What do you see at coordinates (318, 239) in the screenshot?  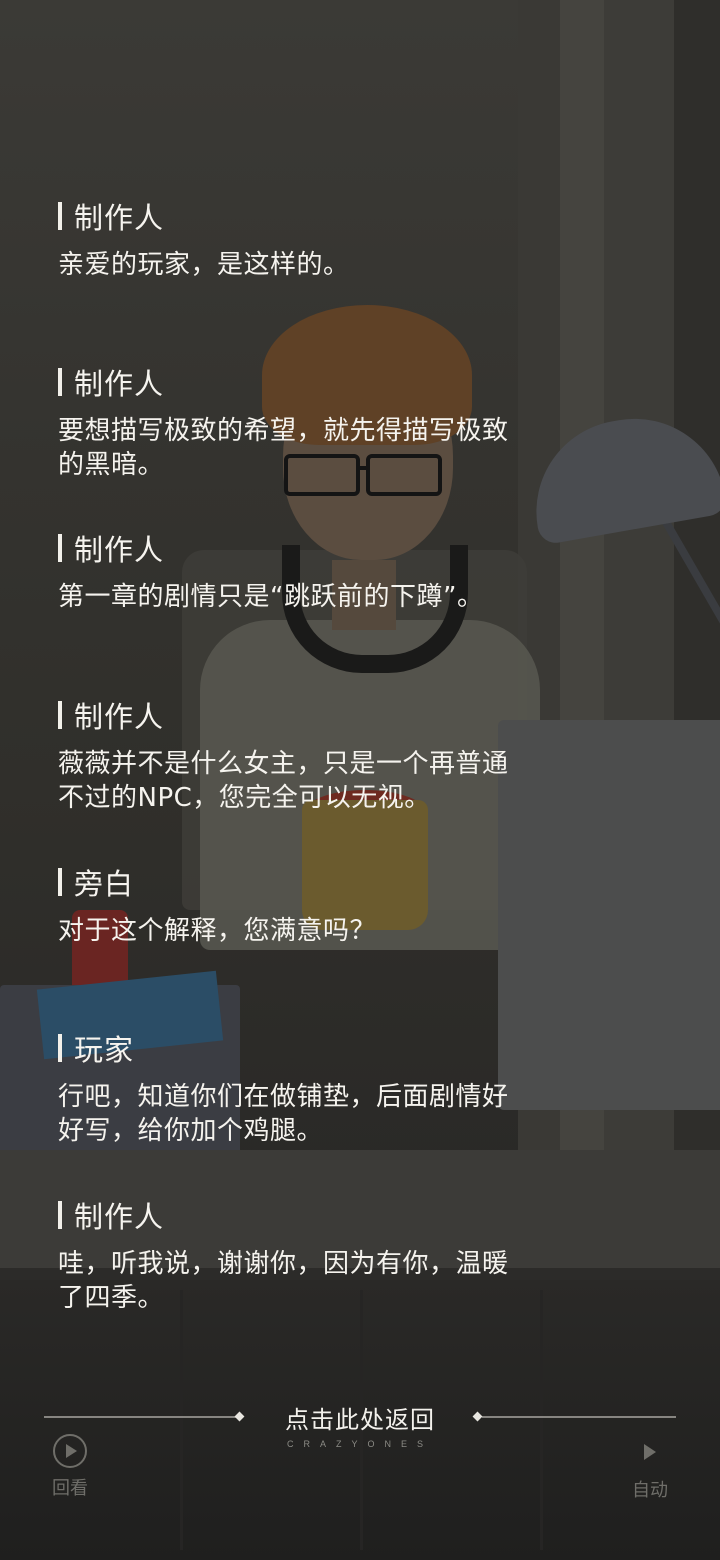 I see `log-entry: 制作人 亲爱的玩家，是这样的。` at bounding box center [318, 239].